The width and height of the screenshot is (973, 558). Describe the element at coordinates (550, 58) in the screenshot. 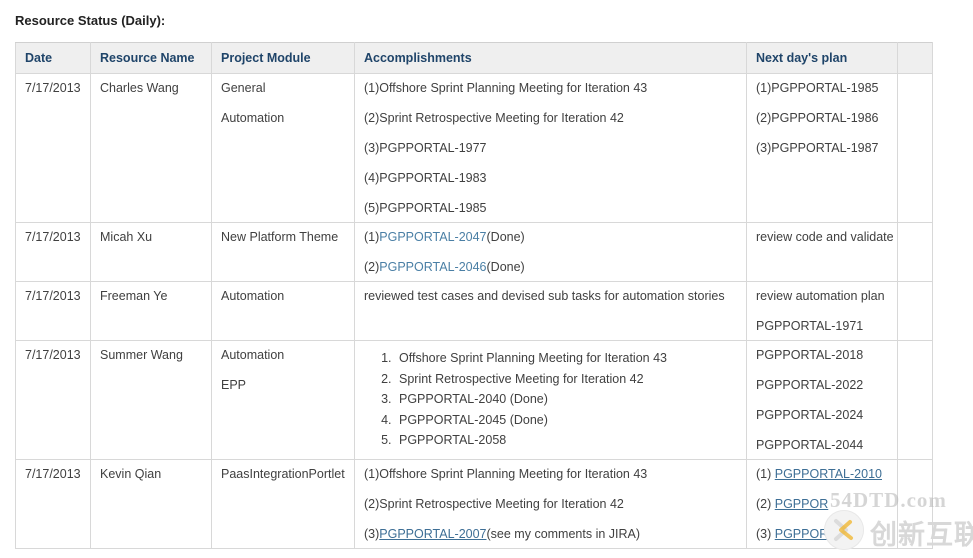

I see `column-header-accomplishments: Accomplishments` at that location.